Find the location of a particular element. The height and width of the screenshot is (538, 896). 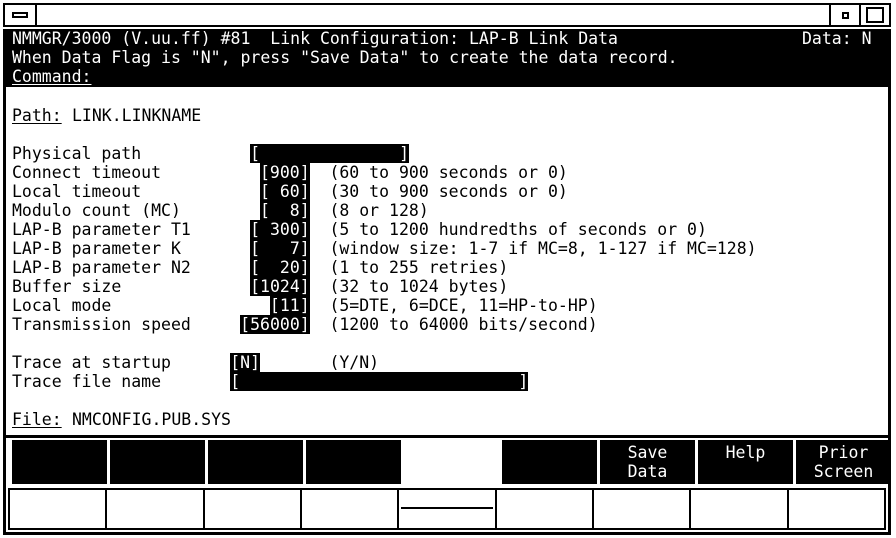

field-hint: (32 to 1024 bytes) is located at coordinates (419, 286).